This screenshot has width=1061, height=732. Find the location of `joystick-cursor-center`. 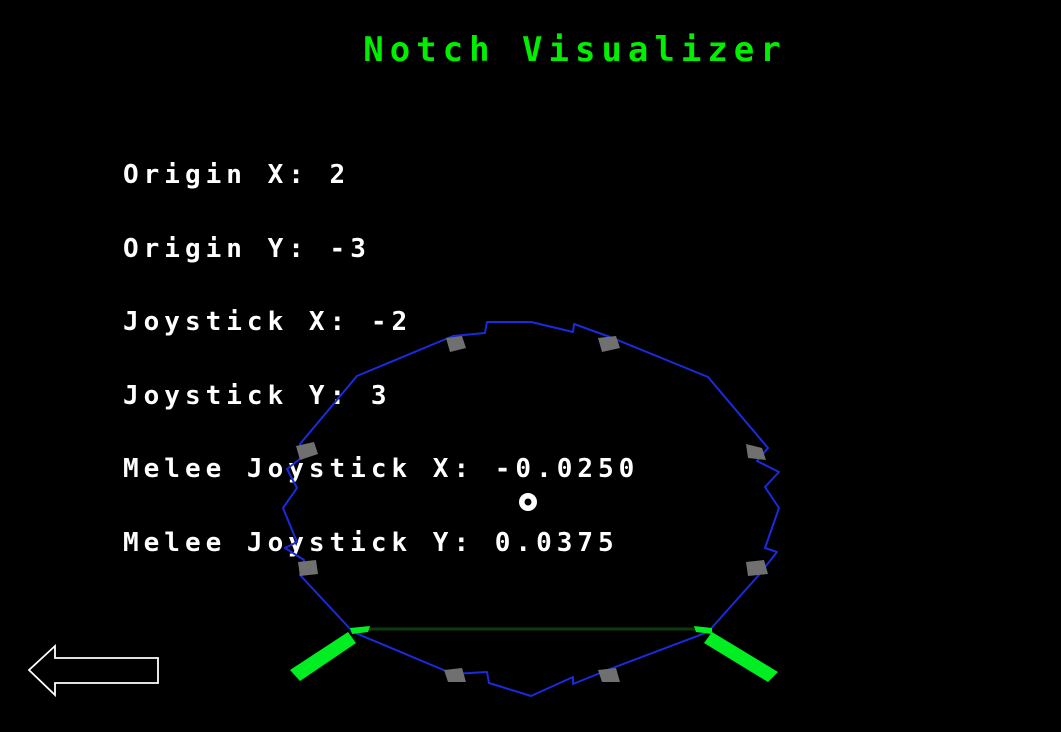

joystick-cursor-center is located at coordinates (528, 502).